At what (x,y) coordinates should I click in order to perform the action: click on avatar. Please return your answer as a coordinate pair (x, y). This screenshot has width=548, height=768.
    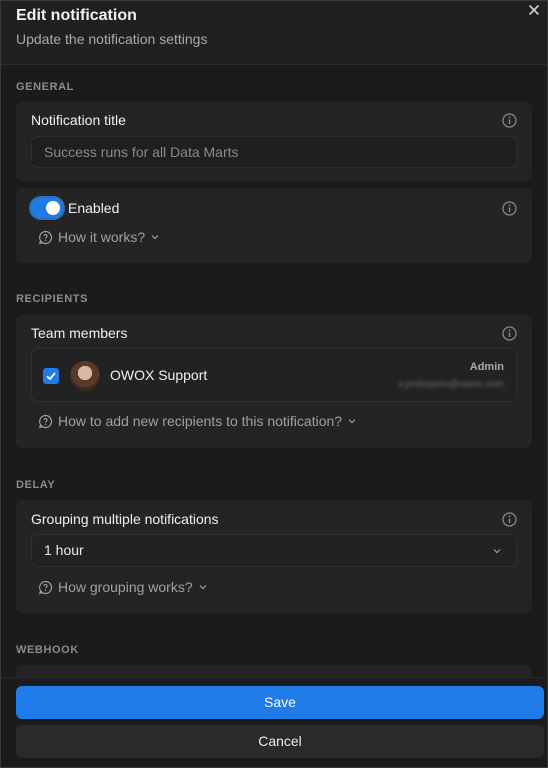
    Looking at the image, I should click on (85, 376).